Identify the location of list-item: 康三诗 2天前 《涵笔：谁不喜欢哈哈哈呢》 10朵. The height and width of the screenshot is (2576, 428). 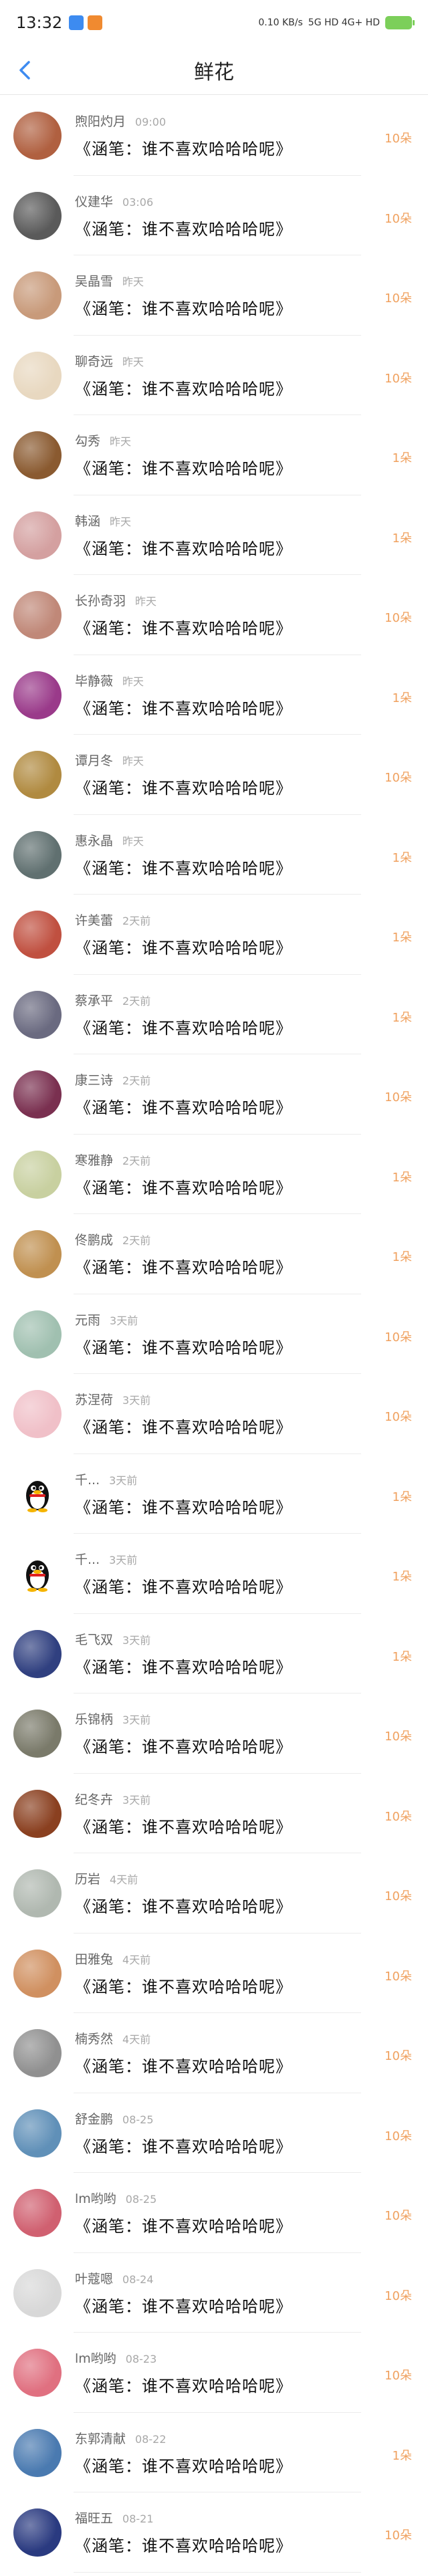
(214, 1094).